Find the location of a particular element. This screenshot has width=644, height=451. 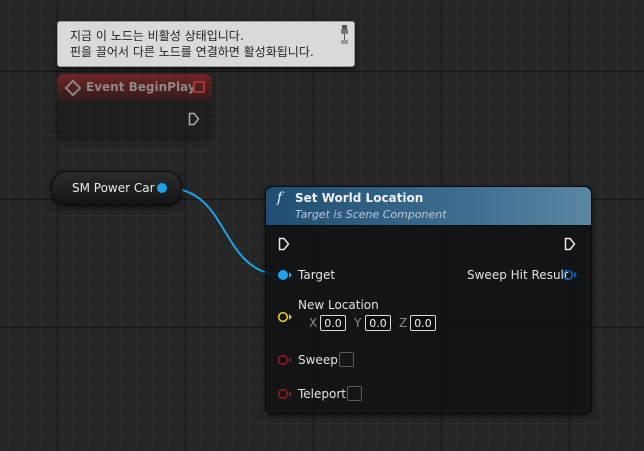

teleport-pin-label: Teleport is located at coordinates (322, 394).